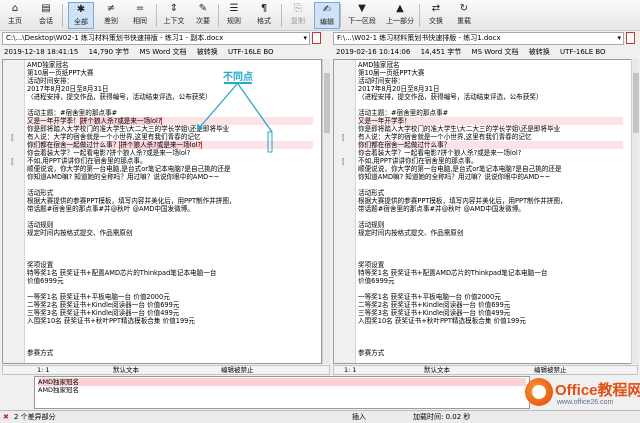  Describe the element at coordinates (174, 15) in the screenshot. I see `toolbar-button-5: ⇕ 上下文` at that location.